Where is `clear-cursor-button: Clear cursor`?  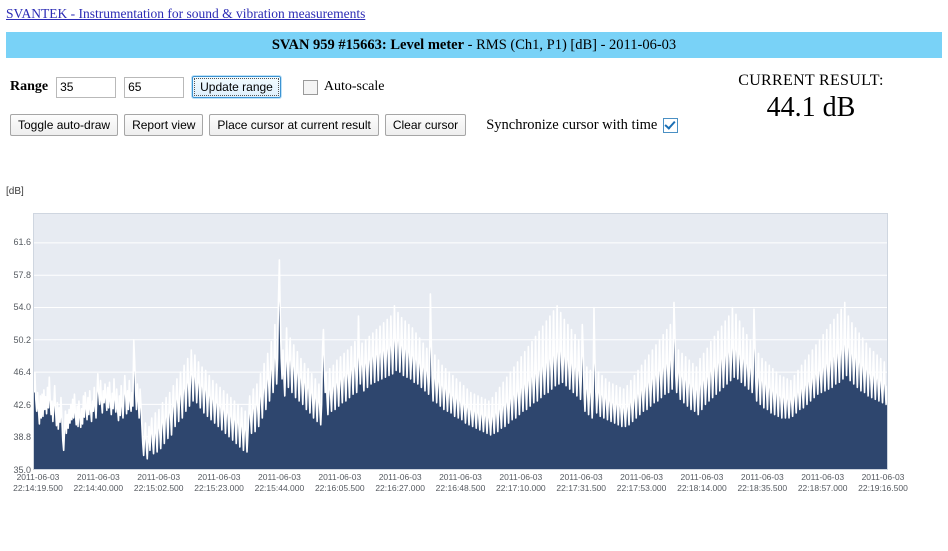
clear-cursor-button: Clear cursor is located at coordinates (425, 125).